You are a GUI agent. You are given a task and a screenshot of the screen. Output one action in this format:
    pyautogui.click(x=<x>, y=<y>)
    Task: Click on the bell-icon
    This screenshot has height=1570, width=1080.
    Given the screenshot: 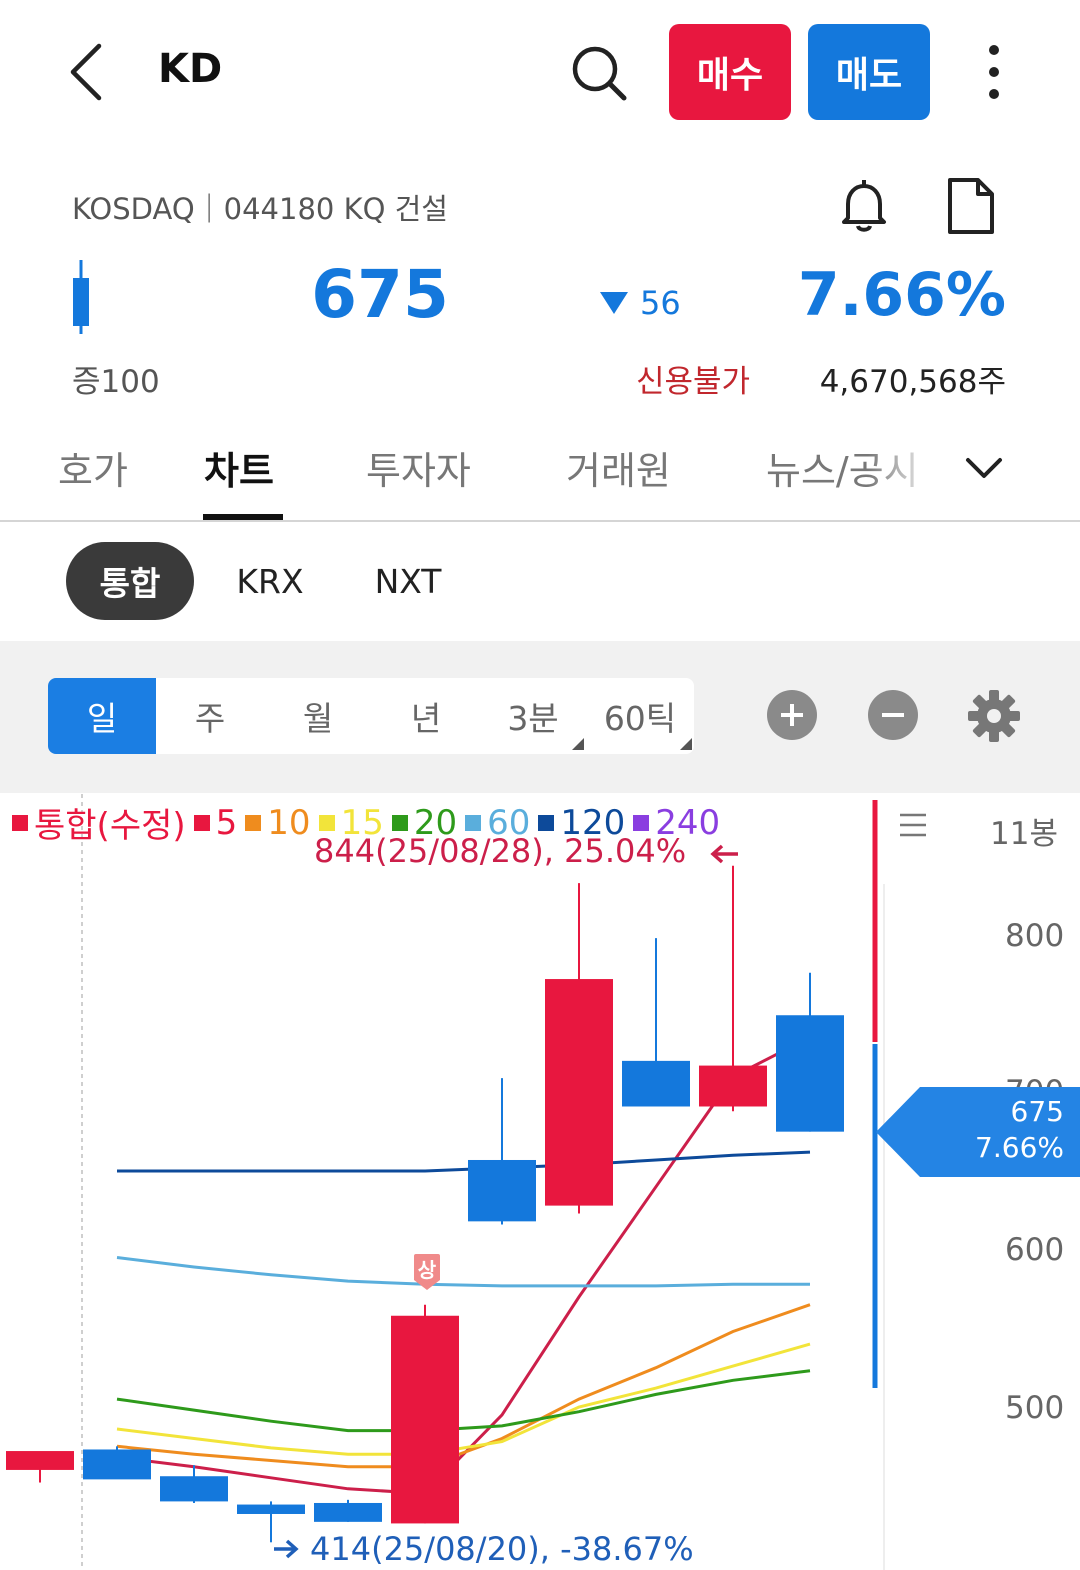 What is the action you would take?
    pyautogui.click(x=864, y=206)
    